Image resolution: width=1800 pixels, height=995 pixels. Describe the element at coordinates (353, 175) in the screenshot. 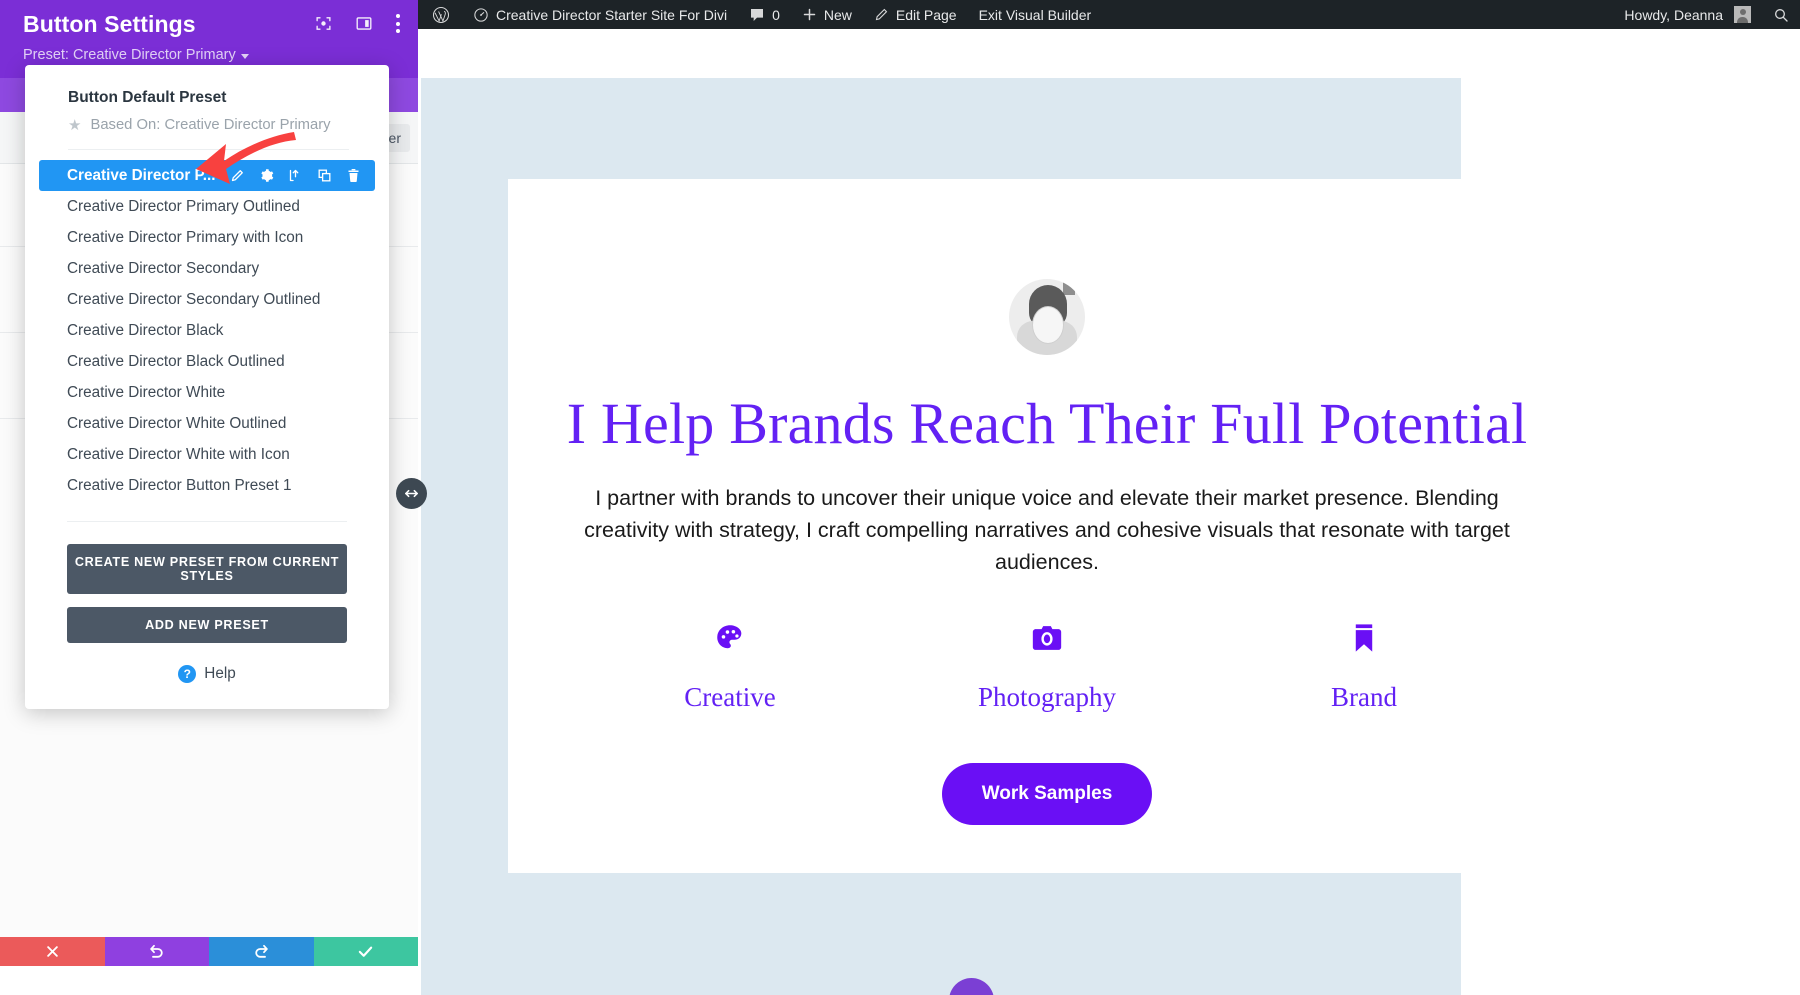

I see `trash-icon` at that location.